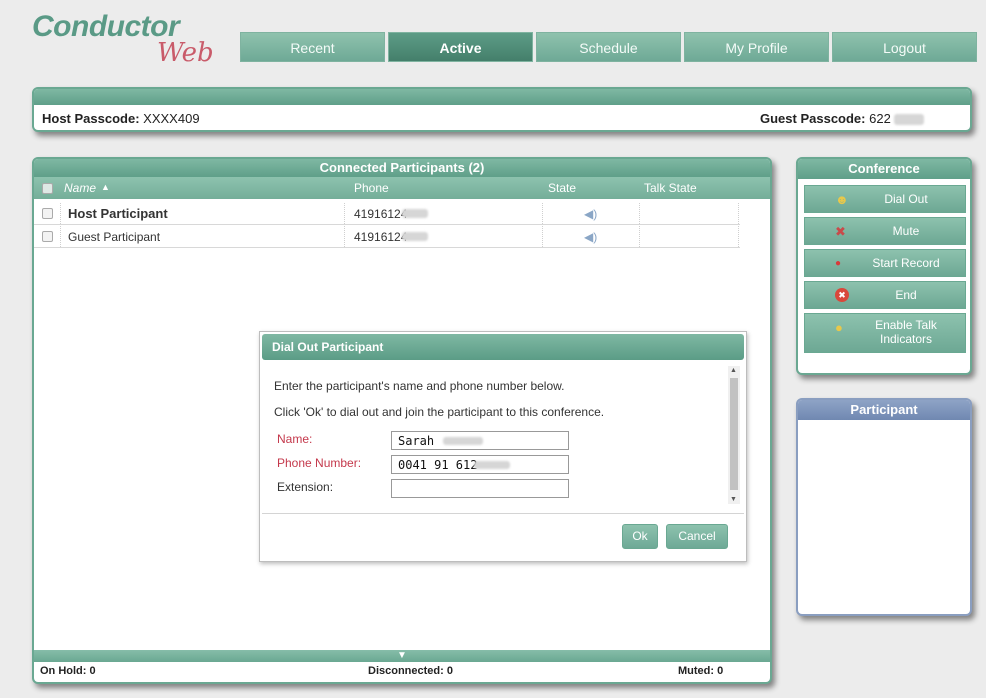 The height and width of the screenshot is (698, 986). I want to click on participant-detail-panel: Participant, so click(884, 507).